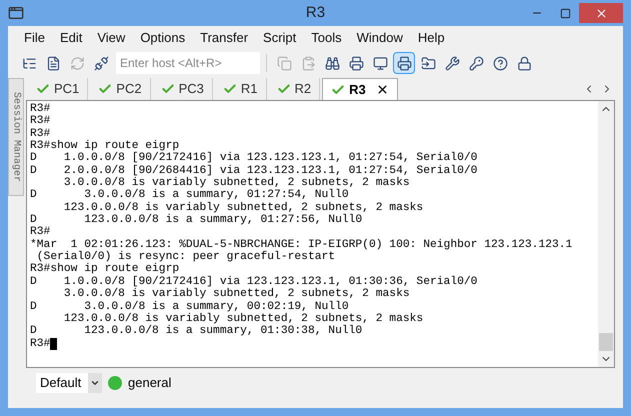 The width and height of the screenshot is (631, 416). I want to click on copy-icon, so click(284, 63).